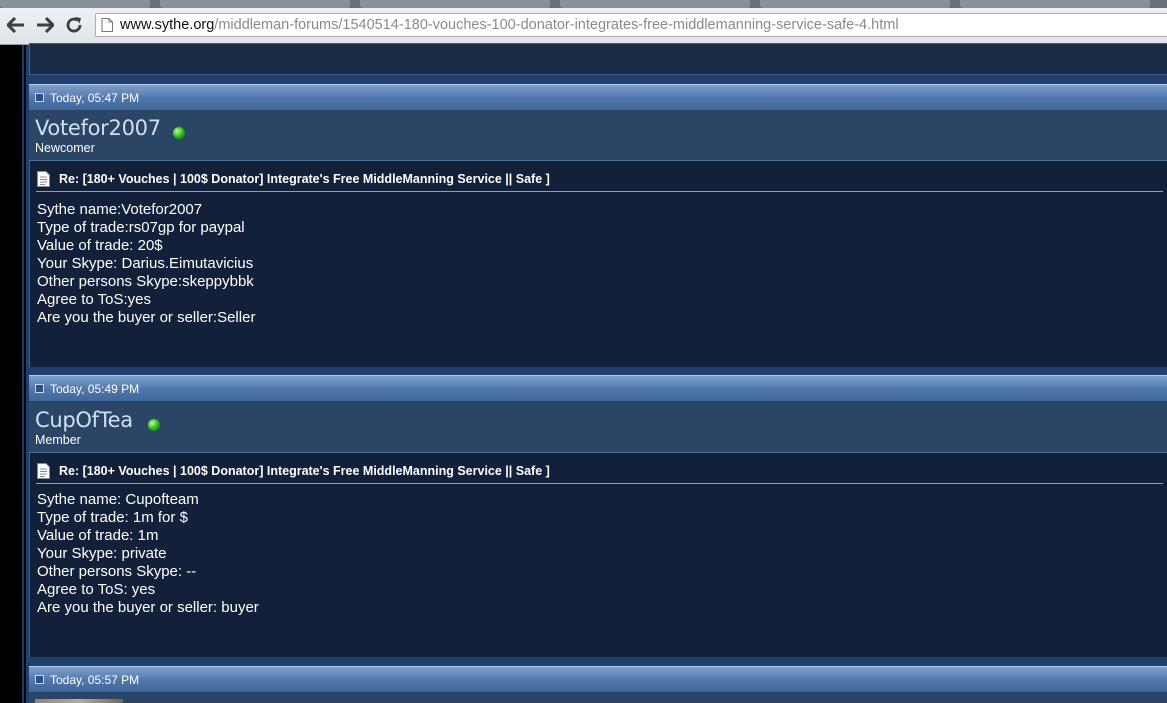  Describe the element at coordinates (65, 148) in the screenshot. I see `user-title: Newcomer` at that location.